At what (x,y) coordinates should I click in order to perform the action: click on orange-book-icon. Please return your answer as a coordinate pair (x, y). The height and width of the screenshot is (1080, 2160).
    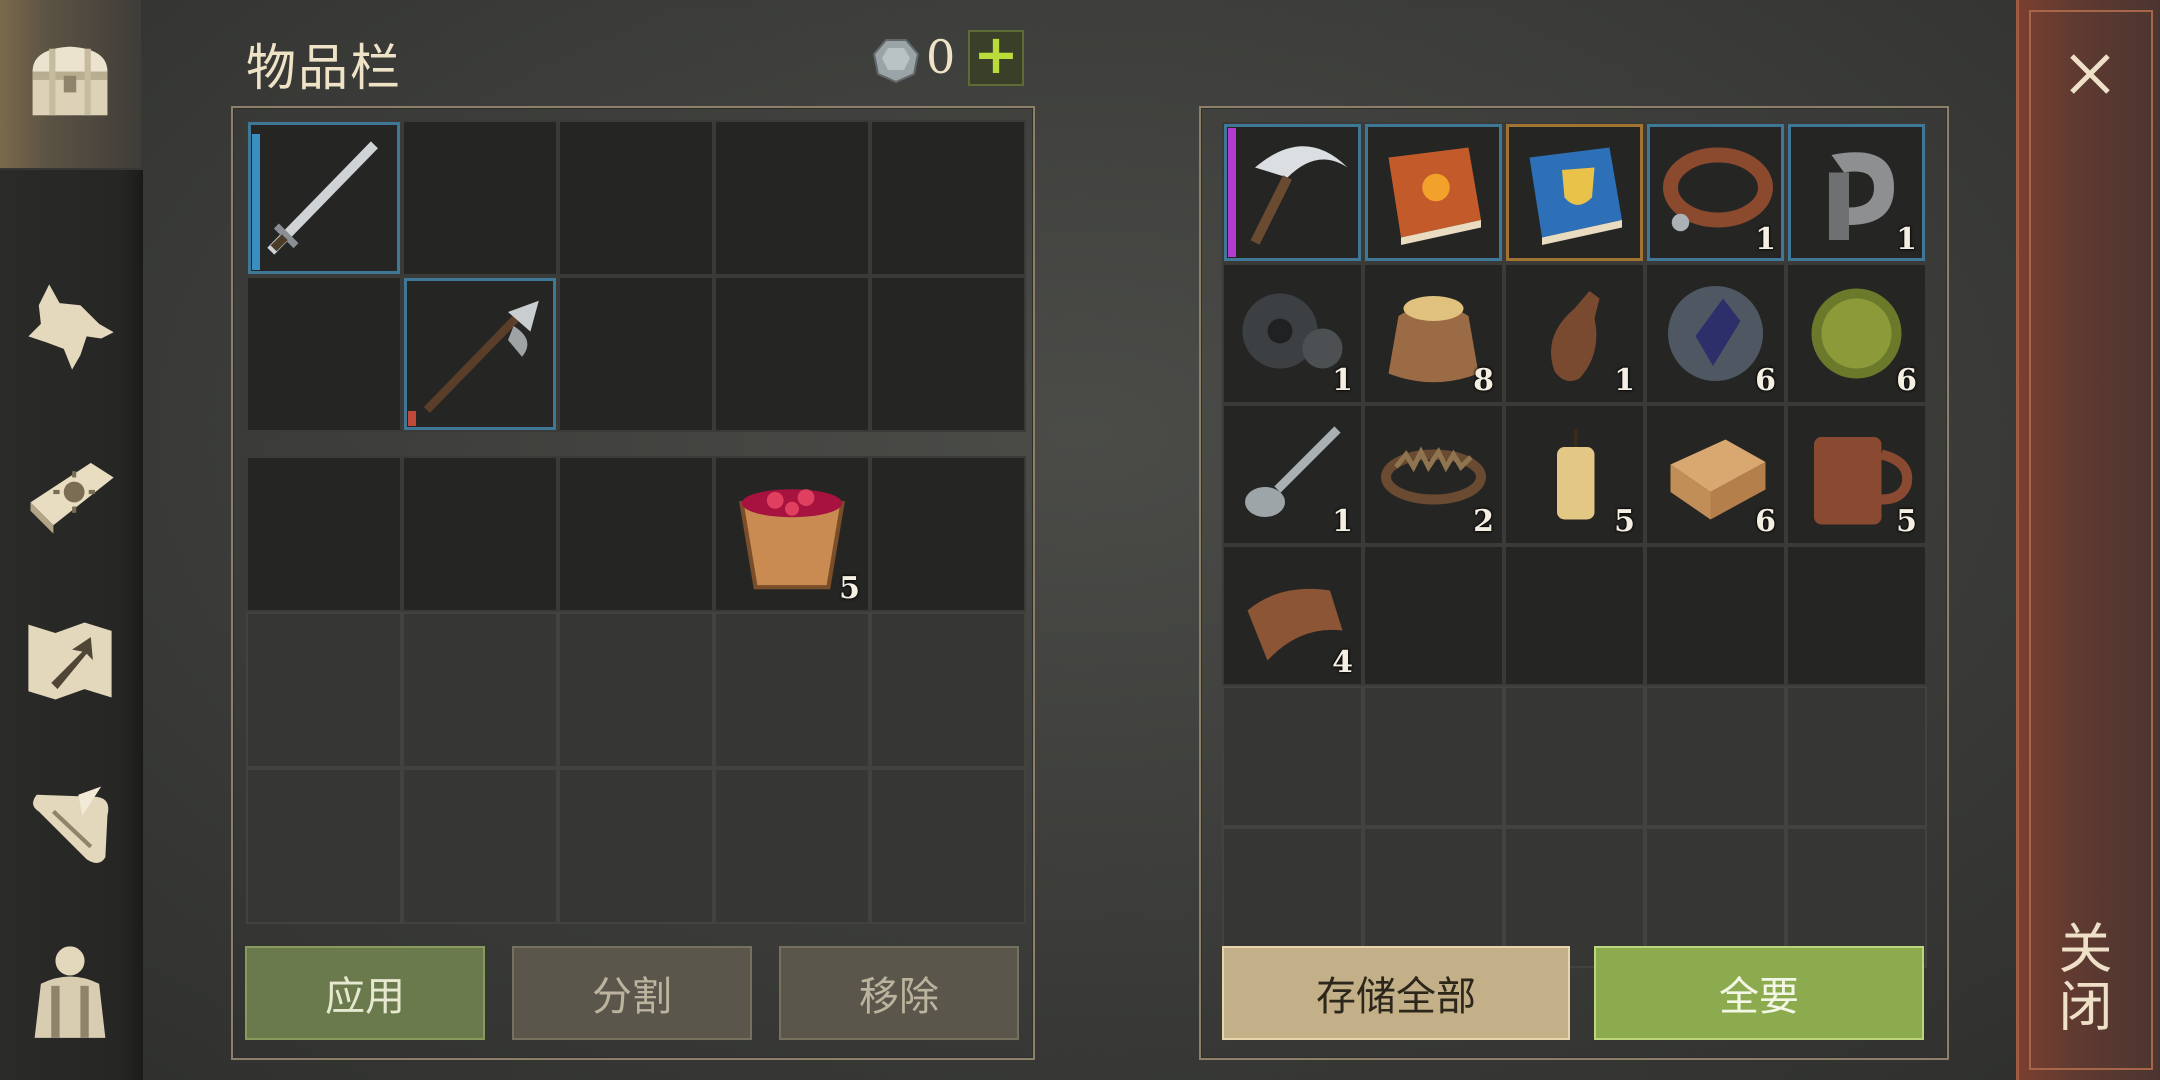
    Looking at the image, I should click on (1434, 196).